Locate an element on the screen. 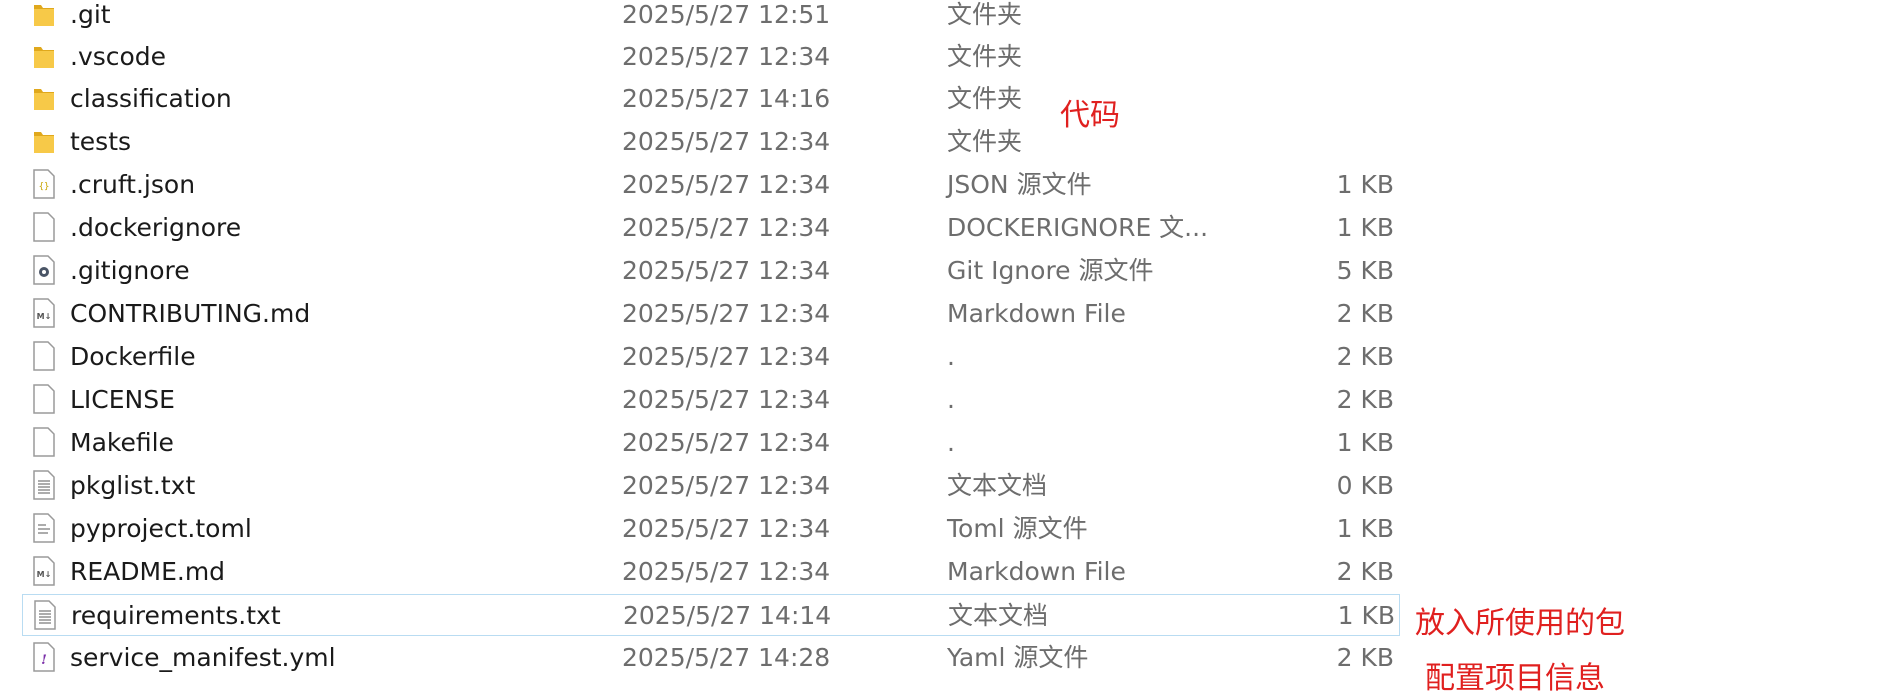 Image resolution: width=1903 pixels, height=697 pixels. annotation-code: 代码 is located at coordinates (1090, 115).